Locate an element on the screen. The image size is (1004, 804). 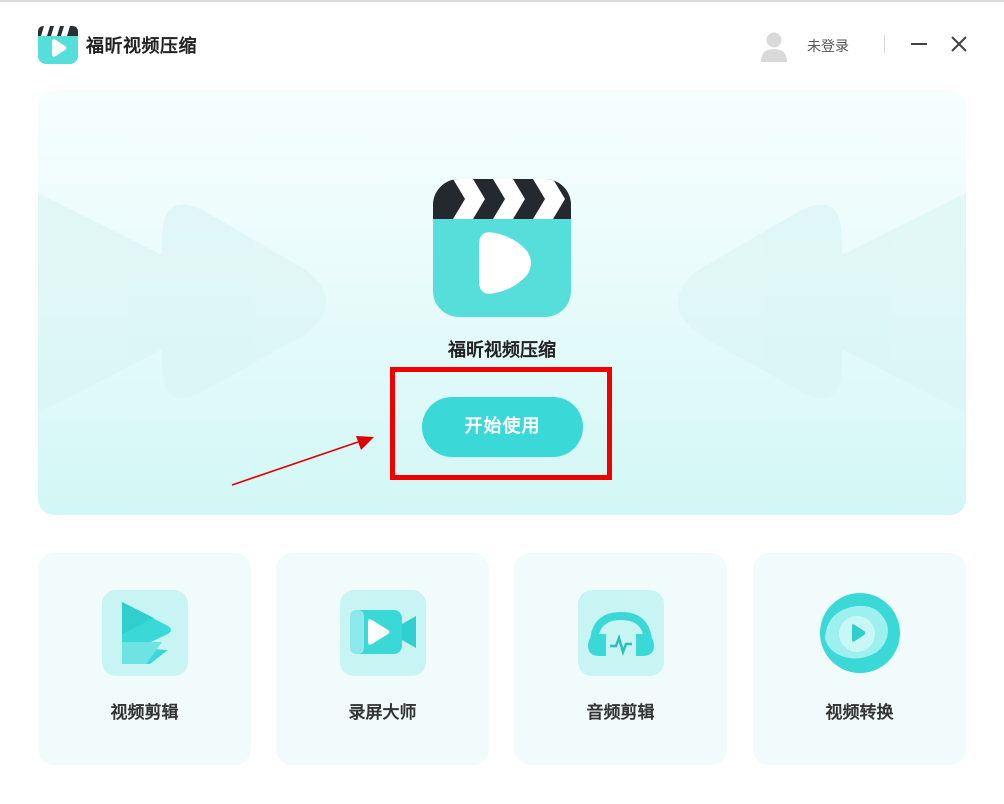
feature-card-video-edit: 视频剪辑 is located at coordinates (144, 659).